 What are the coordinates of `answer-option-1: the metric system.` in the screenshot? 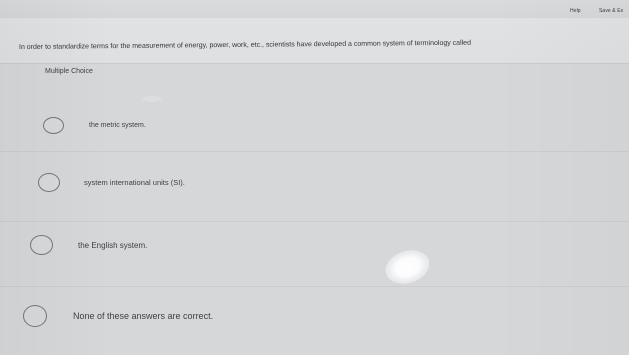 It's located at (94, 125).